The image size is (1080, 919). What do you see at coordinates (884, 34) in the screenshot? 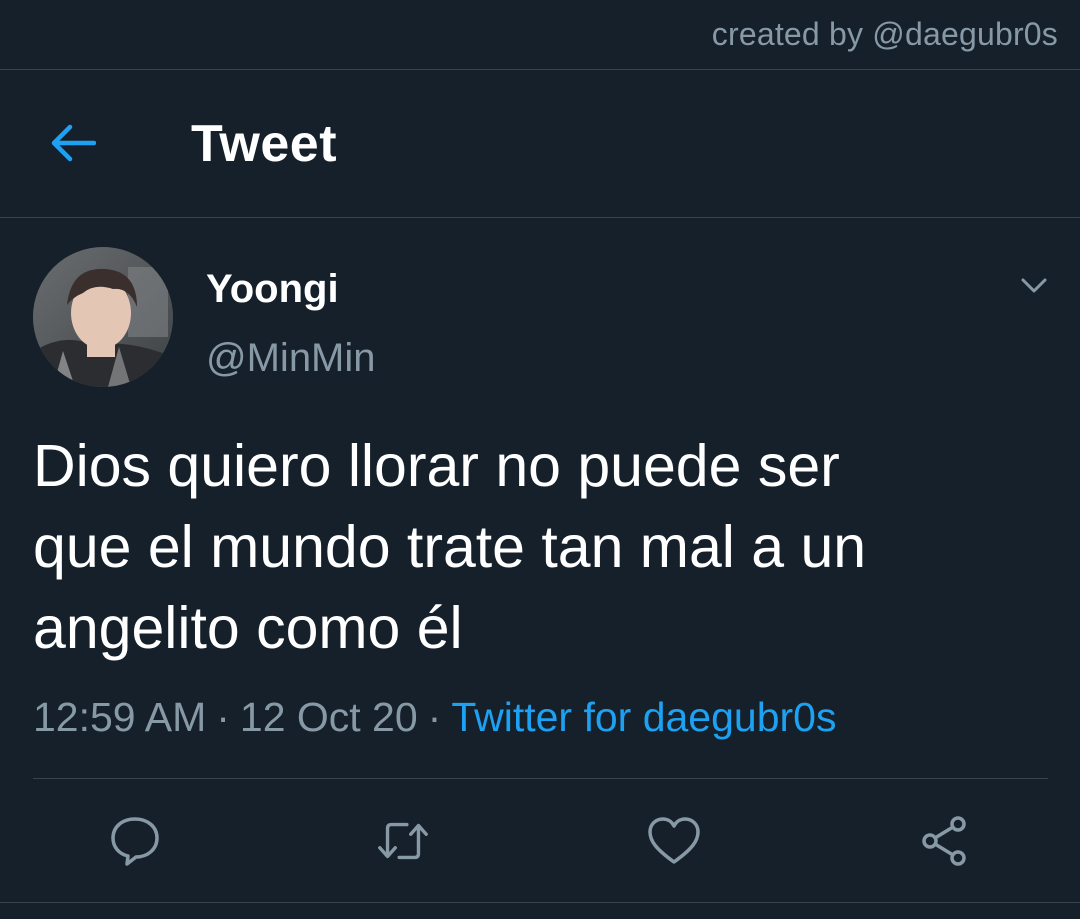
I see `watermark-credit: created by @daegubr0s` at bounding box center [884, 34].